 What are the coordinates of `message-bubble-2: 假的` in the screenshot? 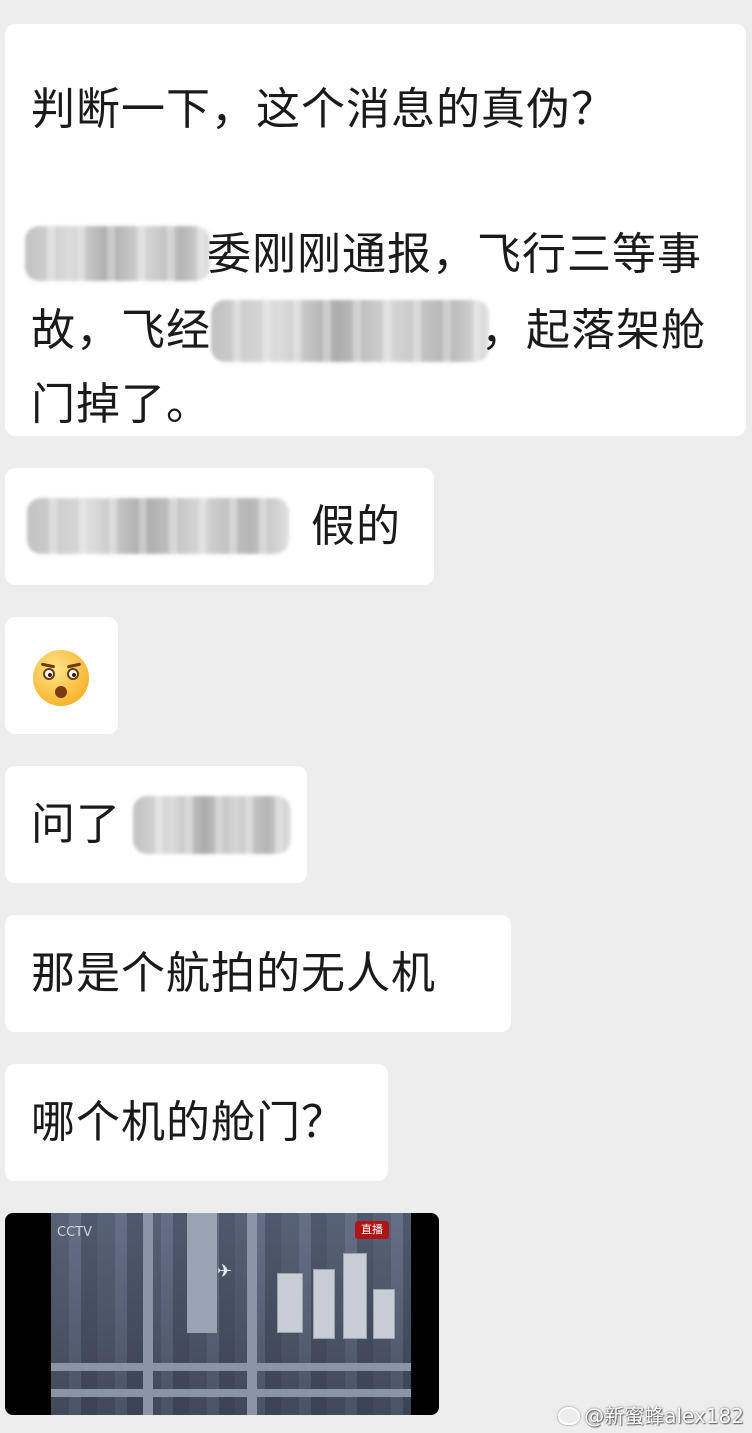 It's located at (219, 526).